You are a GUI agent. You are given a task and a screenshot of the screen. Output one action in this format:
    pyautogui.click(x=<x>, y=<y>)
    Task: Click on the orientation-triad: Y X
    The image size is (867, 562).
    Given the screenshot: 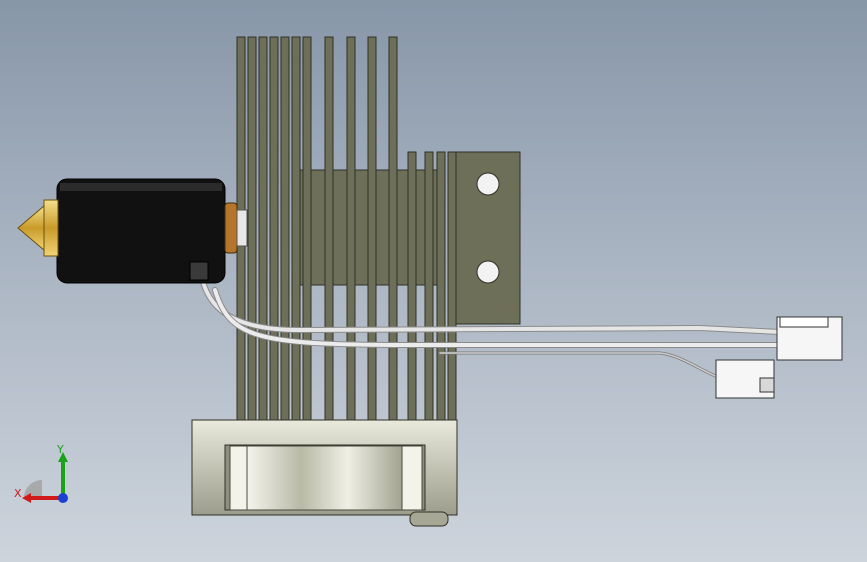 What is the action you would take?
    pyautogui.click(x=41, y=473)
    